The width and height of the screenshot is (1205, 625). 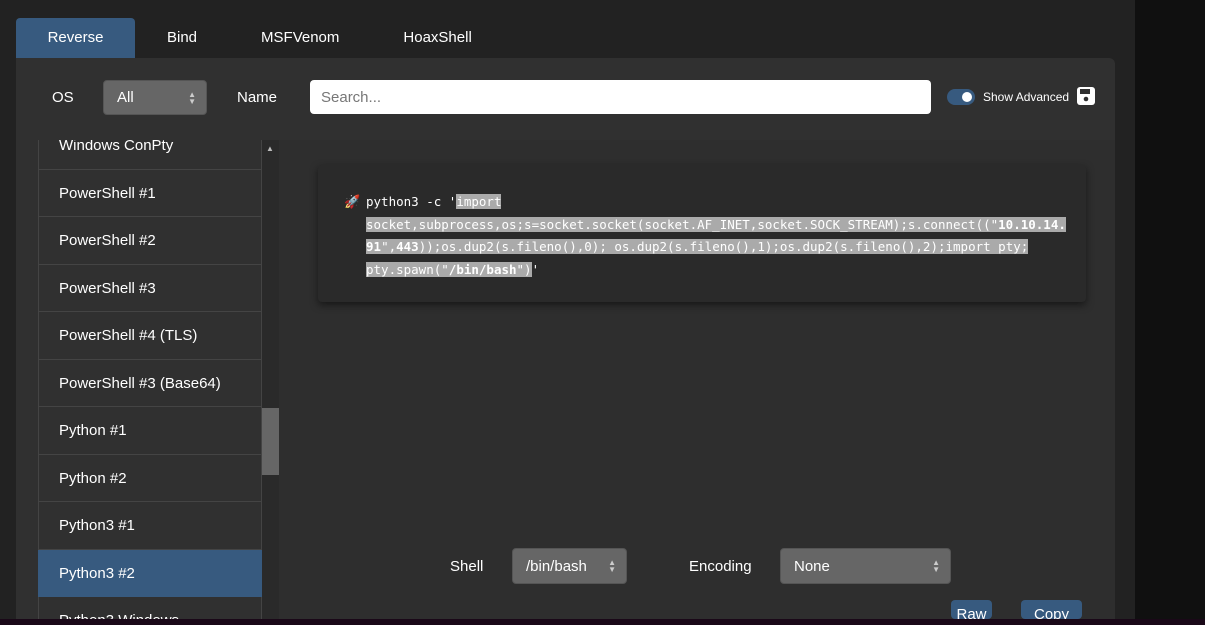 I want to click on list-item: Python #2, so click(x=150, y=478).